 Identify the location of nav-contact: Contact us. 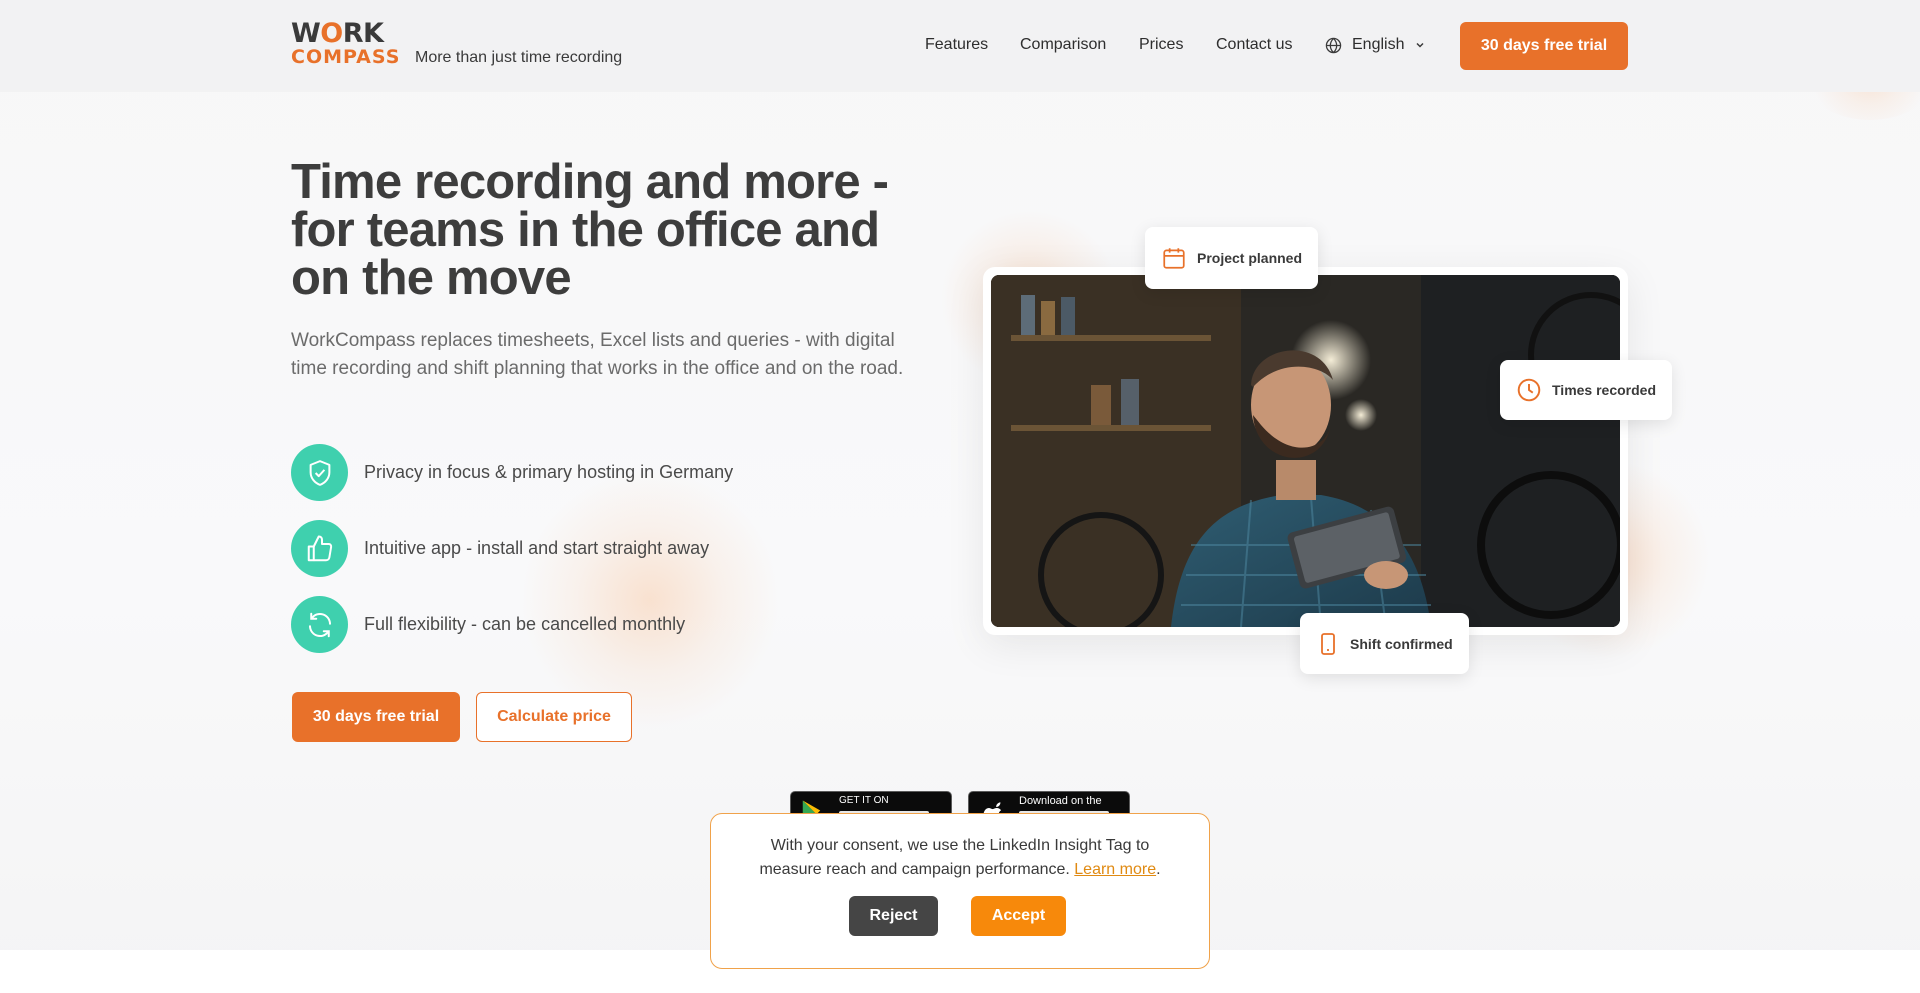
(1254, 45).